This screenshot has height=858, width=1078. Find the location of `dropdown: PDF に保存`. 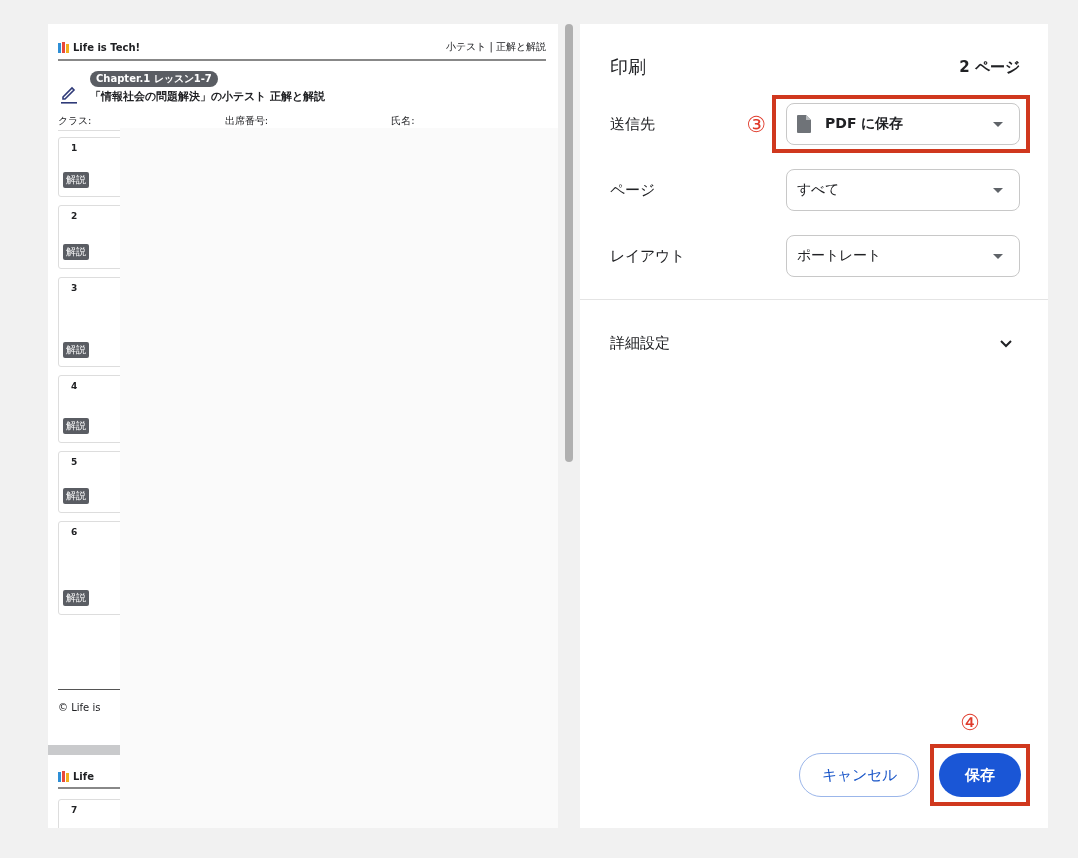

dropdown: PDF に保存 is located at coordinates (903, 124).